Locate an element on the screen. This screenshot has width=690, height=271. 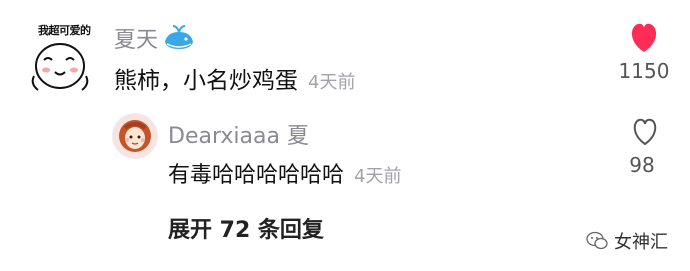
watermark-label: 女神汇 is located at coordinates (641, 242).